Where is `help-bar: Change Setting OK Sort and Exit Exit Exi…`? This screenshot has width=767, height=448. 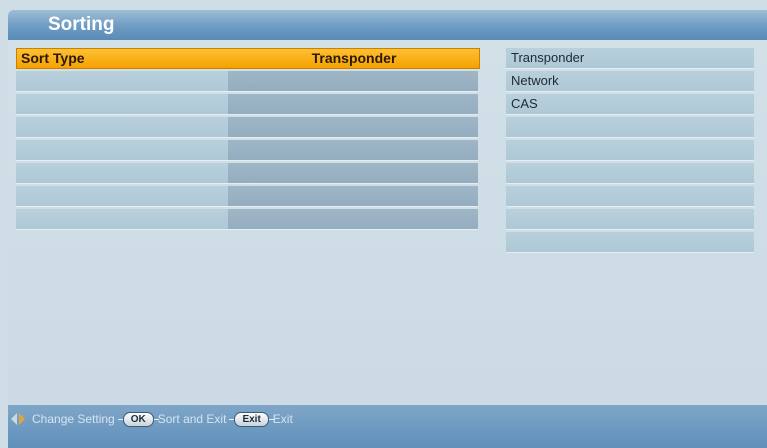
help-bar: Change Setting OK Sort and Exit Exit Exi… is located at coordinates (387, 426).